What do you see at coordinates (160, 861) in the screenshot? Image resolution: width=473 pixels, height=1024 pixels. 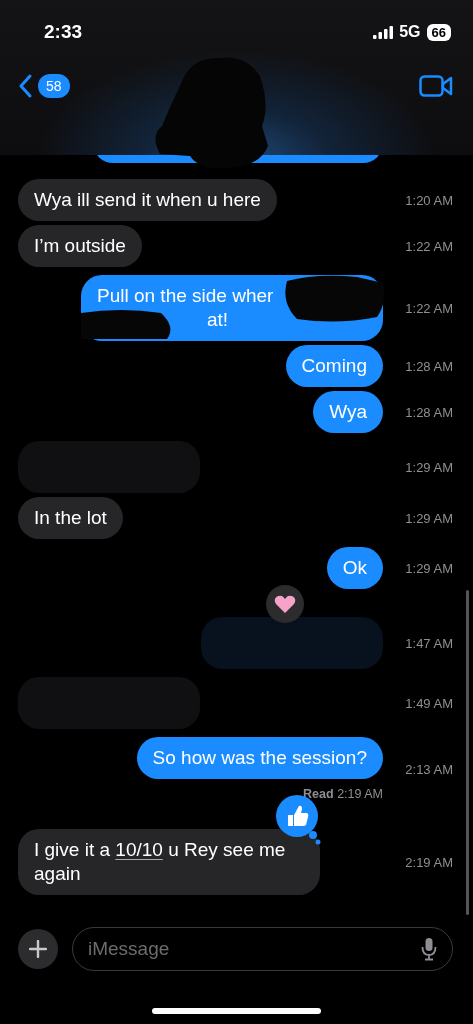 I see `message-text: I give it a 10/10 u Rey see me again` at bounding box center [160, 861].